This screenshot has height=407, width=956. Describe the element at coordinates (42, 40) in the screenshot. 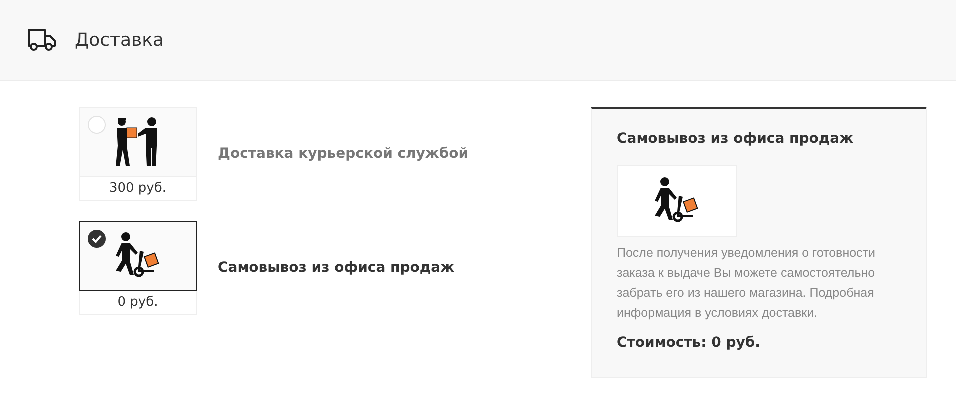

I see `truck-icon` at that location.